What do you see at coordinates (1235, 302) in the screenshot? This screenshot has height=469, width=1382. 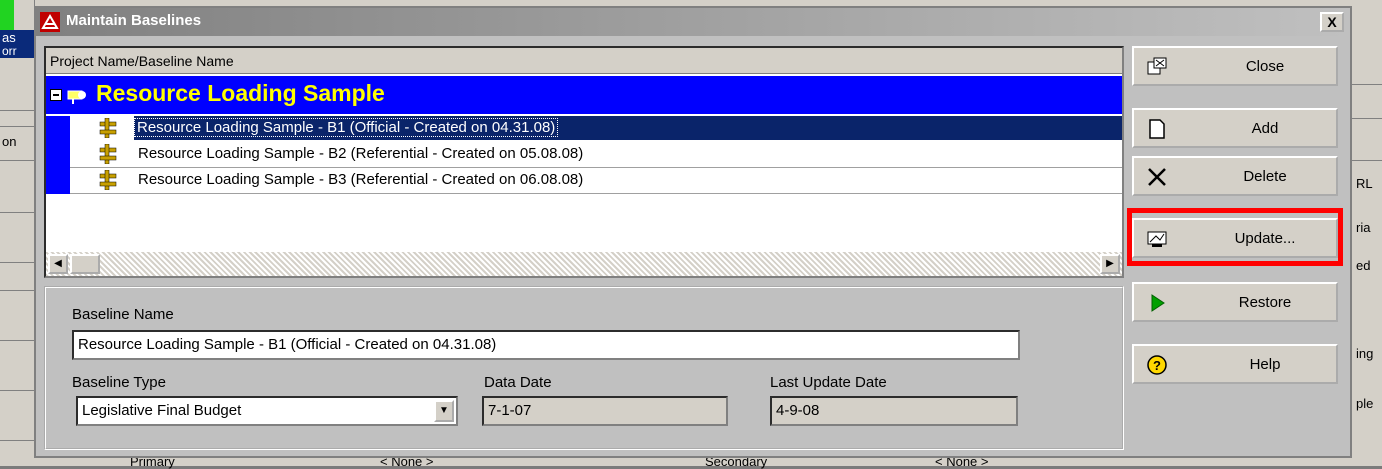 I see `restore-button: Restore` at bounding box center [1235, 302].